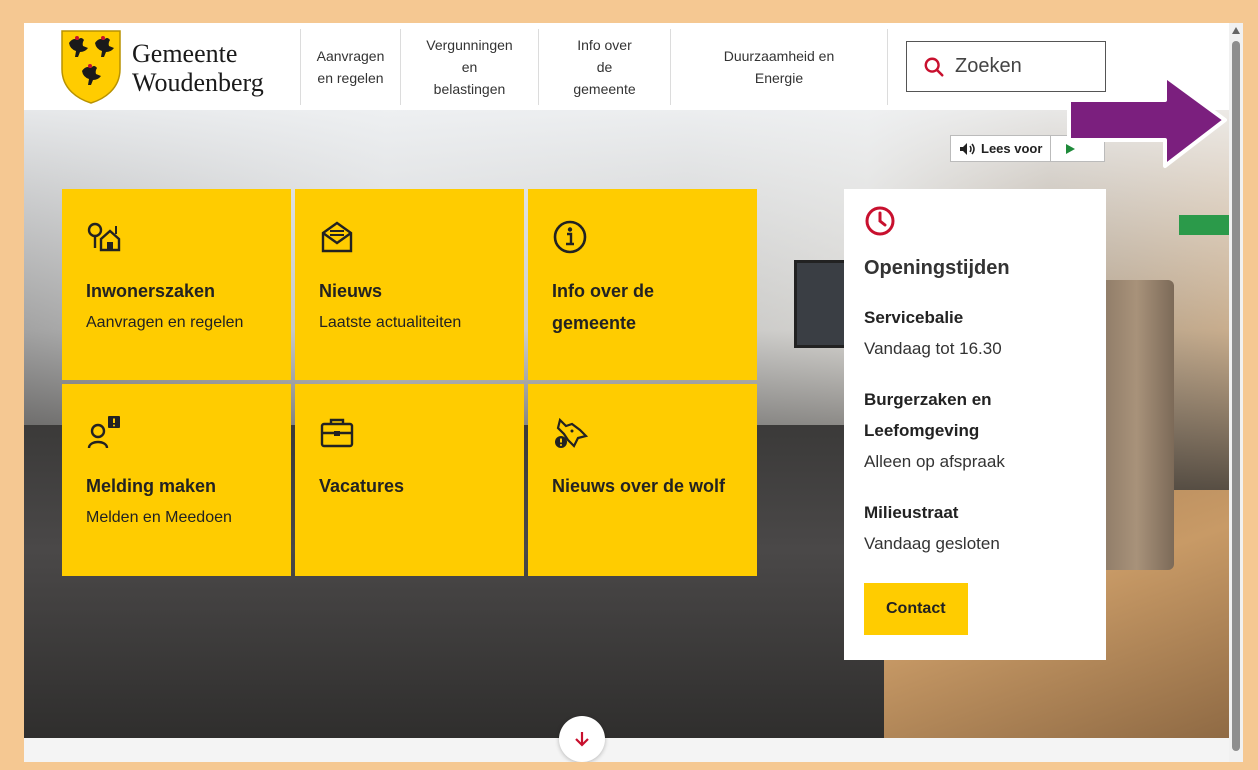 The image size is (1258, 770). I want to click on clock-icon, so click(880, 221).